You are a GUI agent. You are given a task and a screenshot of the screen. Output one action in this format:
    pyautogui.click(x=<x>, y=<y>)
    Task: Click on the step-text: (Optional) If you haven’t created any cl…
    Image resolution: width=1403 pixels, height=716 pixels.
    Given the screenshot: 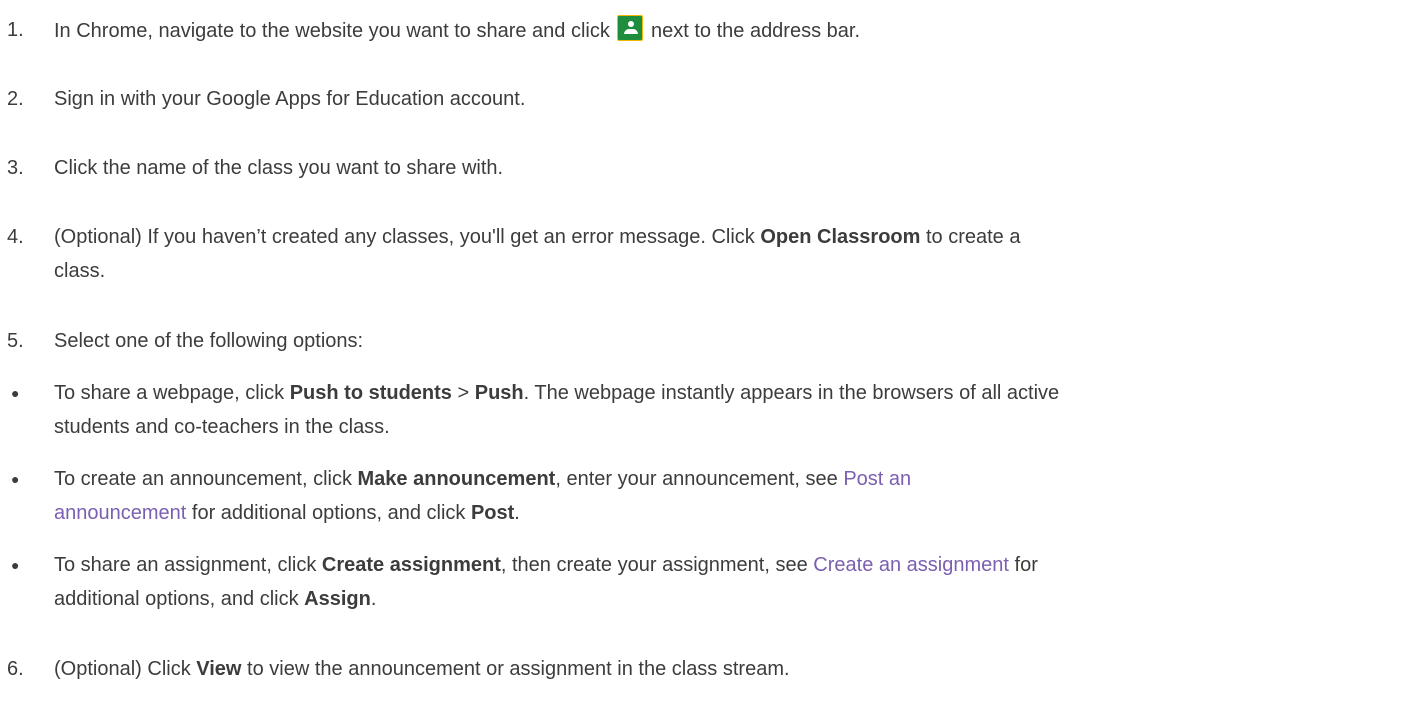 What is the action you would take?
    pyautogui.click(x=728, y=237)
    